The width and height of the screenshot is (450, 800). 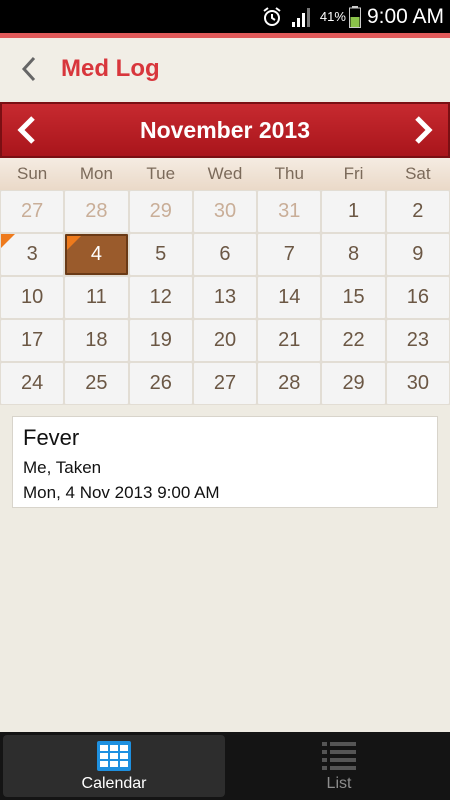 I want to click on day-cell: 12, so click(x=160, y=297).